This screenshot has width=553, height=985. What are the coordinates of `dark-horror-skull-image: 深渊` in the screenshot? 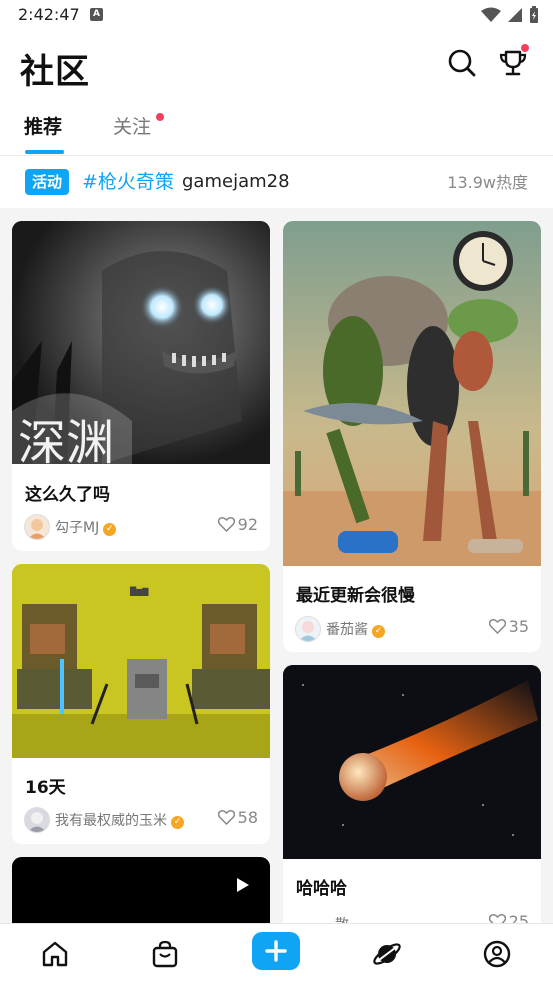 It's located at (141, 342).